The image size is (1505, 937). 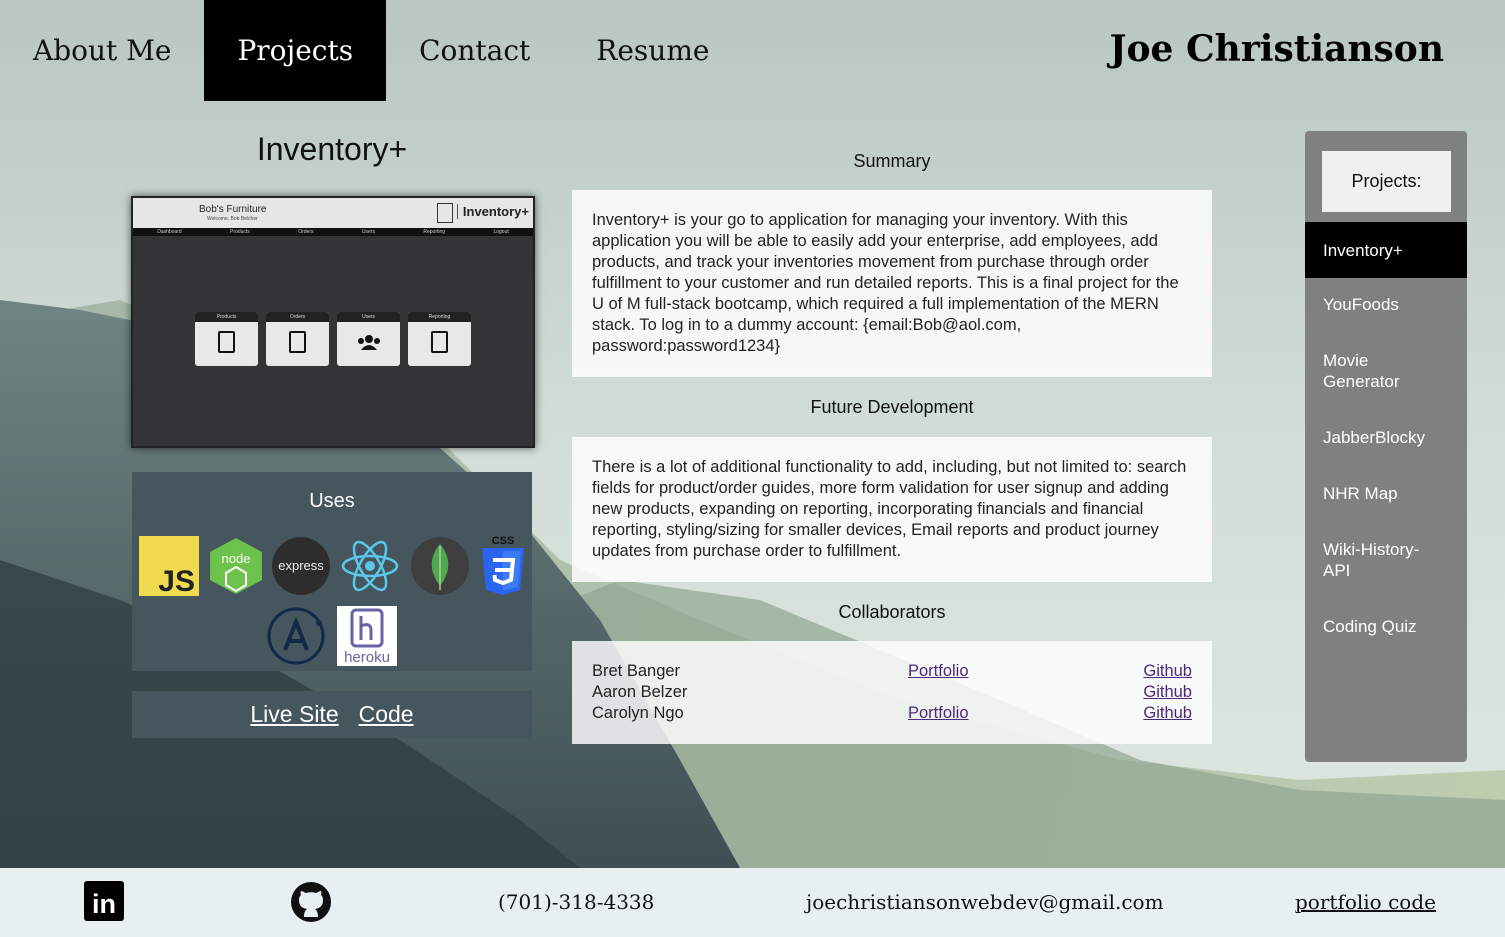 I want to click on code-link: Code, so click(x=386, y=714).